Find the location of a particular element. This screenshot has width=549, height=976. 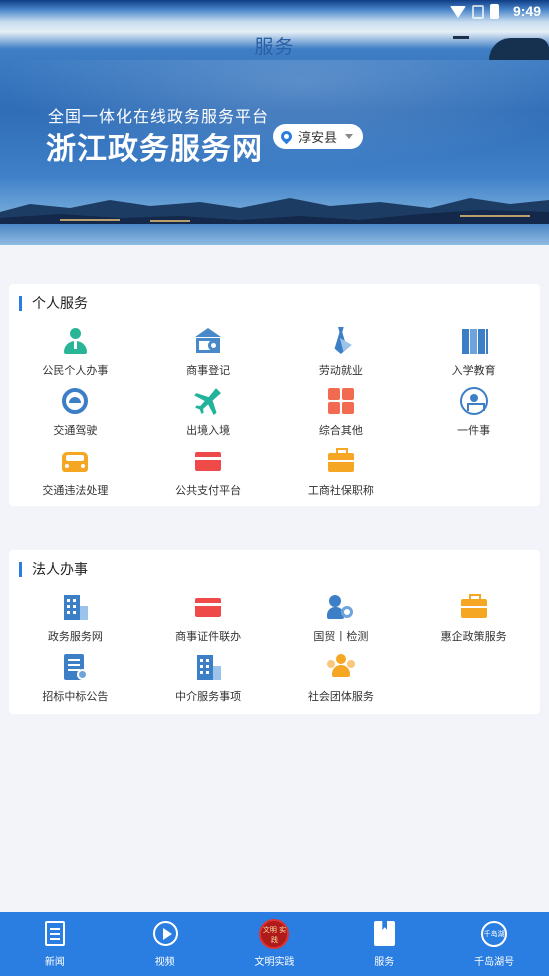

service-label: 工商社保职称 is located at coordinates (340, 491).